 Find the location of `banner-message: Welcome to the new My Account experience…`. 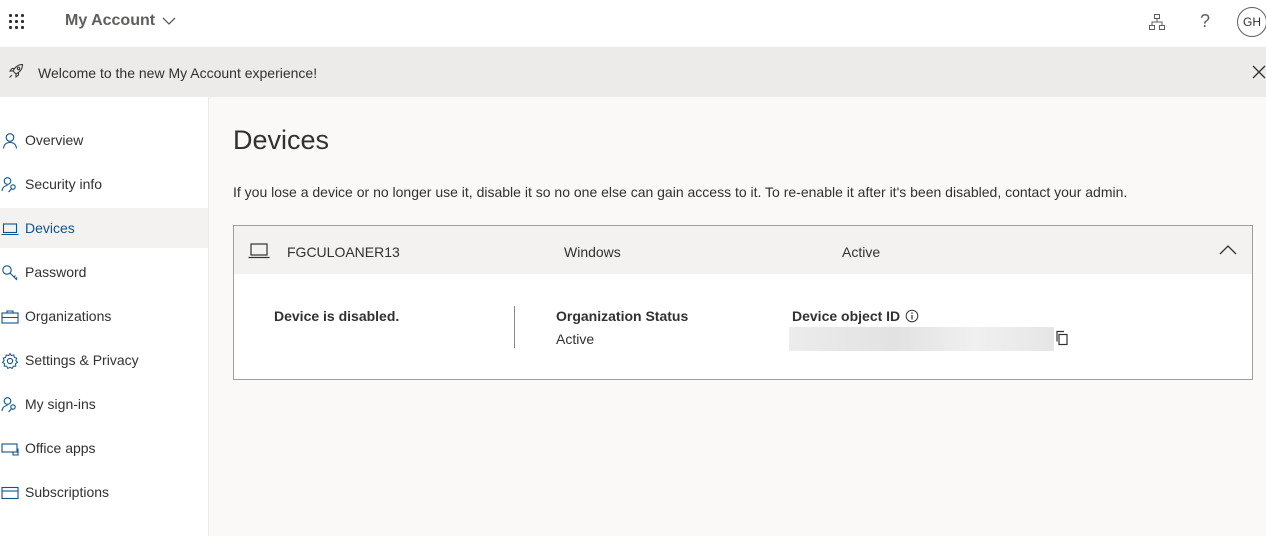

banner-message: Welcome to the new My Account experience… is located at coordinates (178, 73).